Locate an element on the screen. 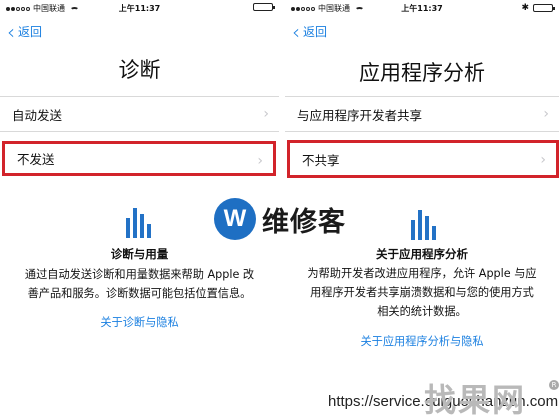 Image resolution: width=559 pixels, height=420 pixels. info-line: 善产品和服务。诊断数据可能包括位置信息。 is located at coordinates (139, 293).